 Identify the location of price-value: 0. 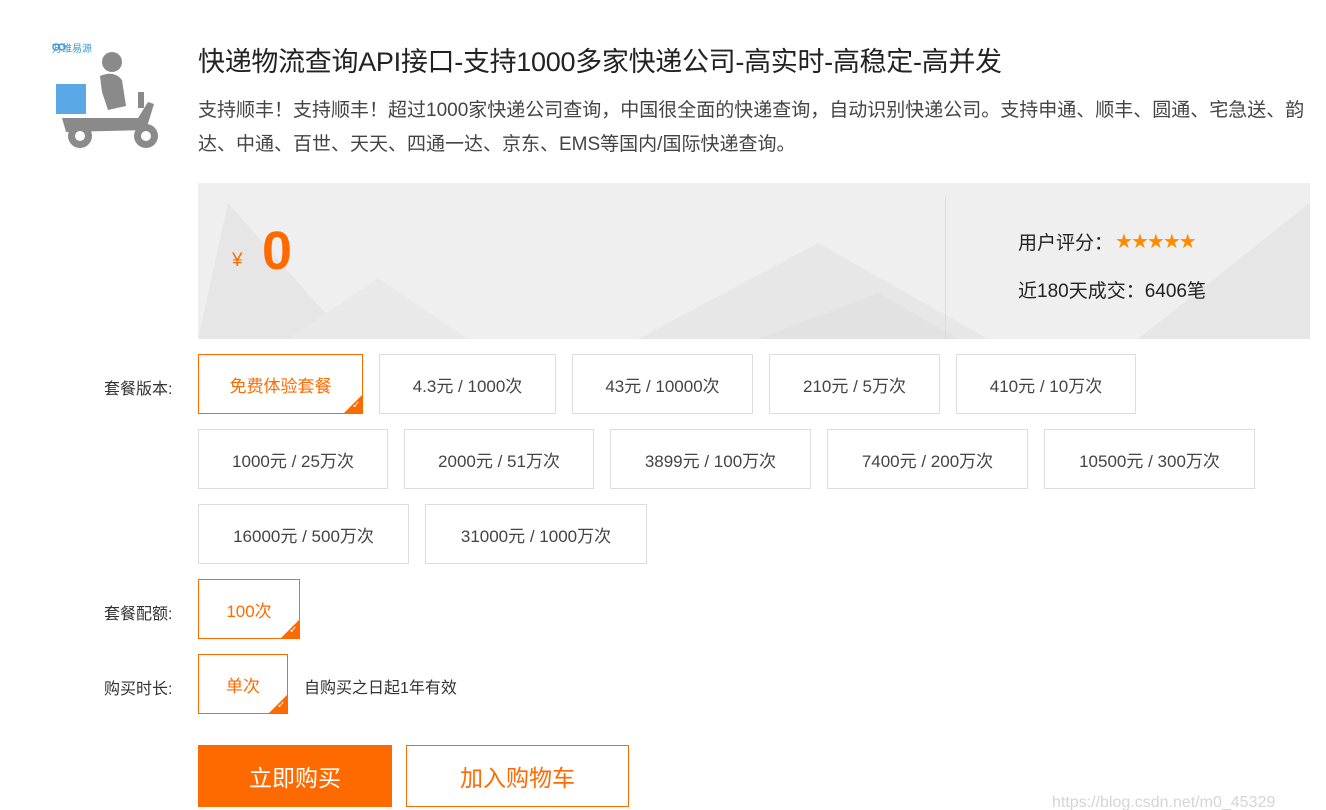
(277, 251).